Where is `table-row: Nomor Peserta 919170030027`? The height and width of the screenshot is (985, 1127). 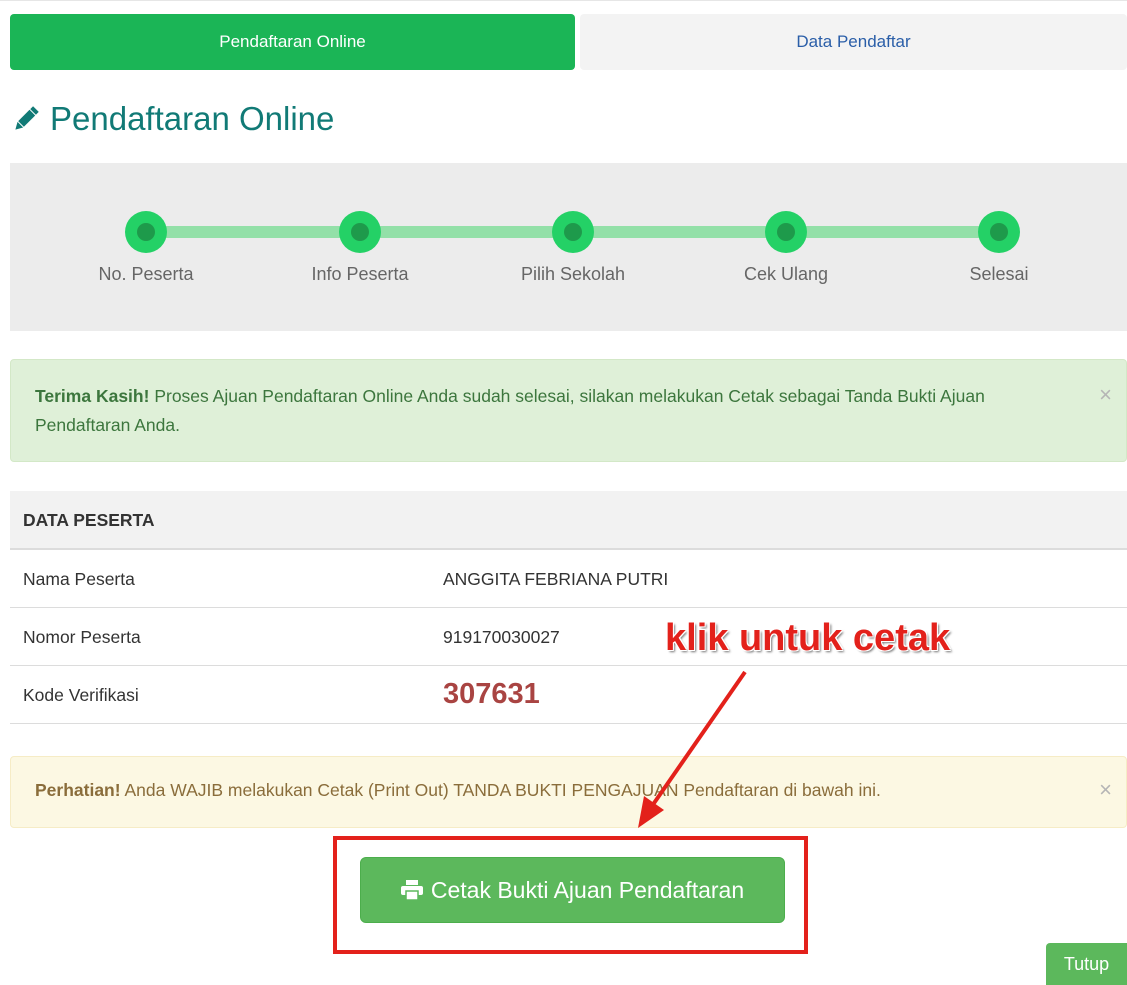
table-row: Nomor Peserta 919170030027 is located at coordinates (568, 637).